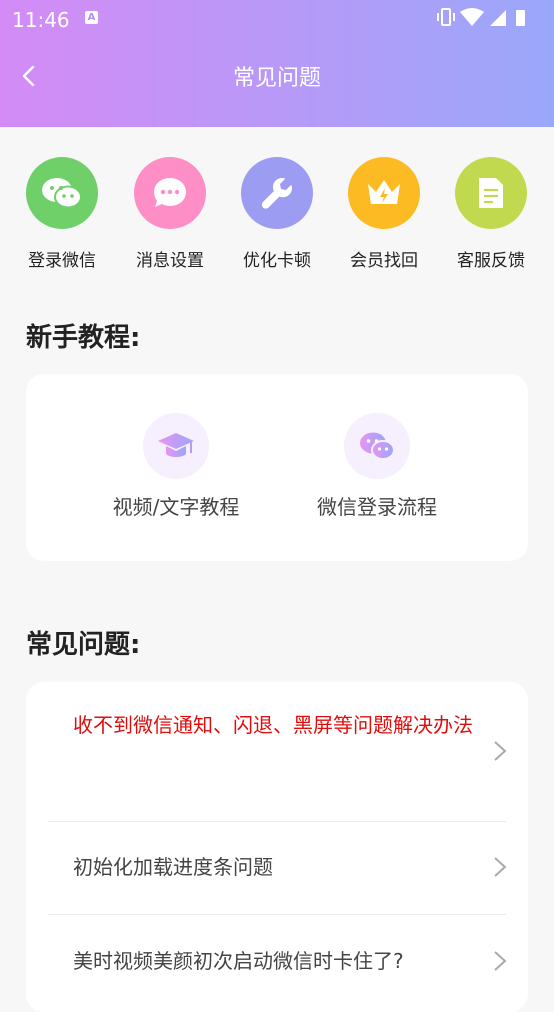 The height and width of the screenshot is (1012, 554). What do you see at coordinates (384, 193) in the screenshot?
I see `crown-icon` at bounding box center [384, 193].